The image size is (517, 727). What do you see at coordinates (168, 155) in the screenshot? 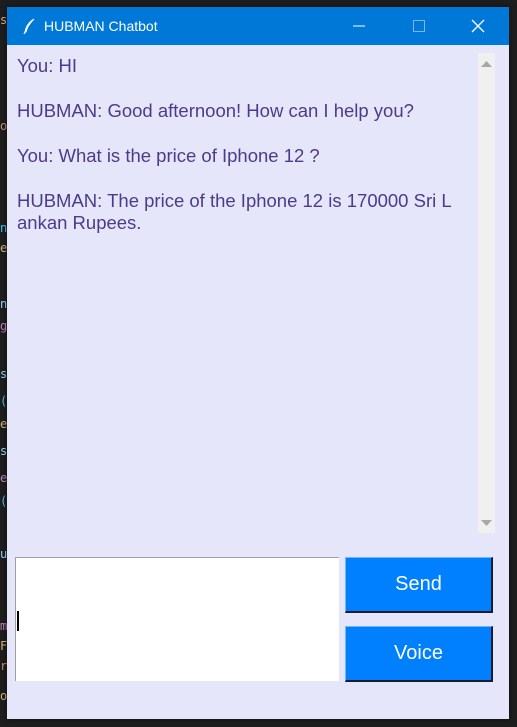
I see `chat-message: You: What is the price of Iphone 12 ?` at bounding box center [168, 155].